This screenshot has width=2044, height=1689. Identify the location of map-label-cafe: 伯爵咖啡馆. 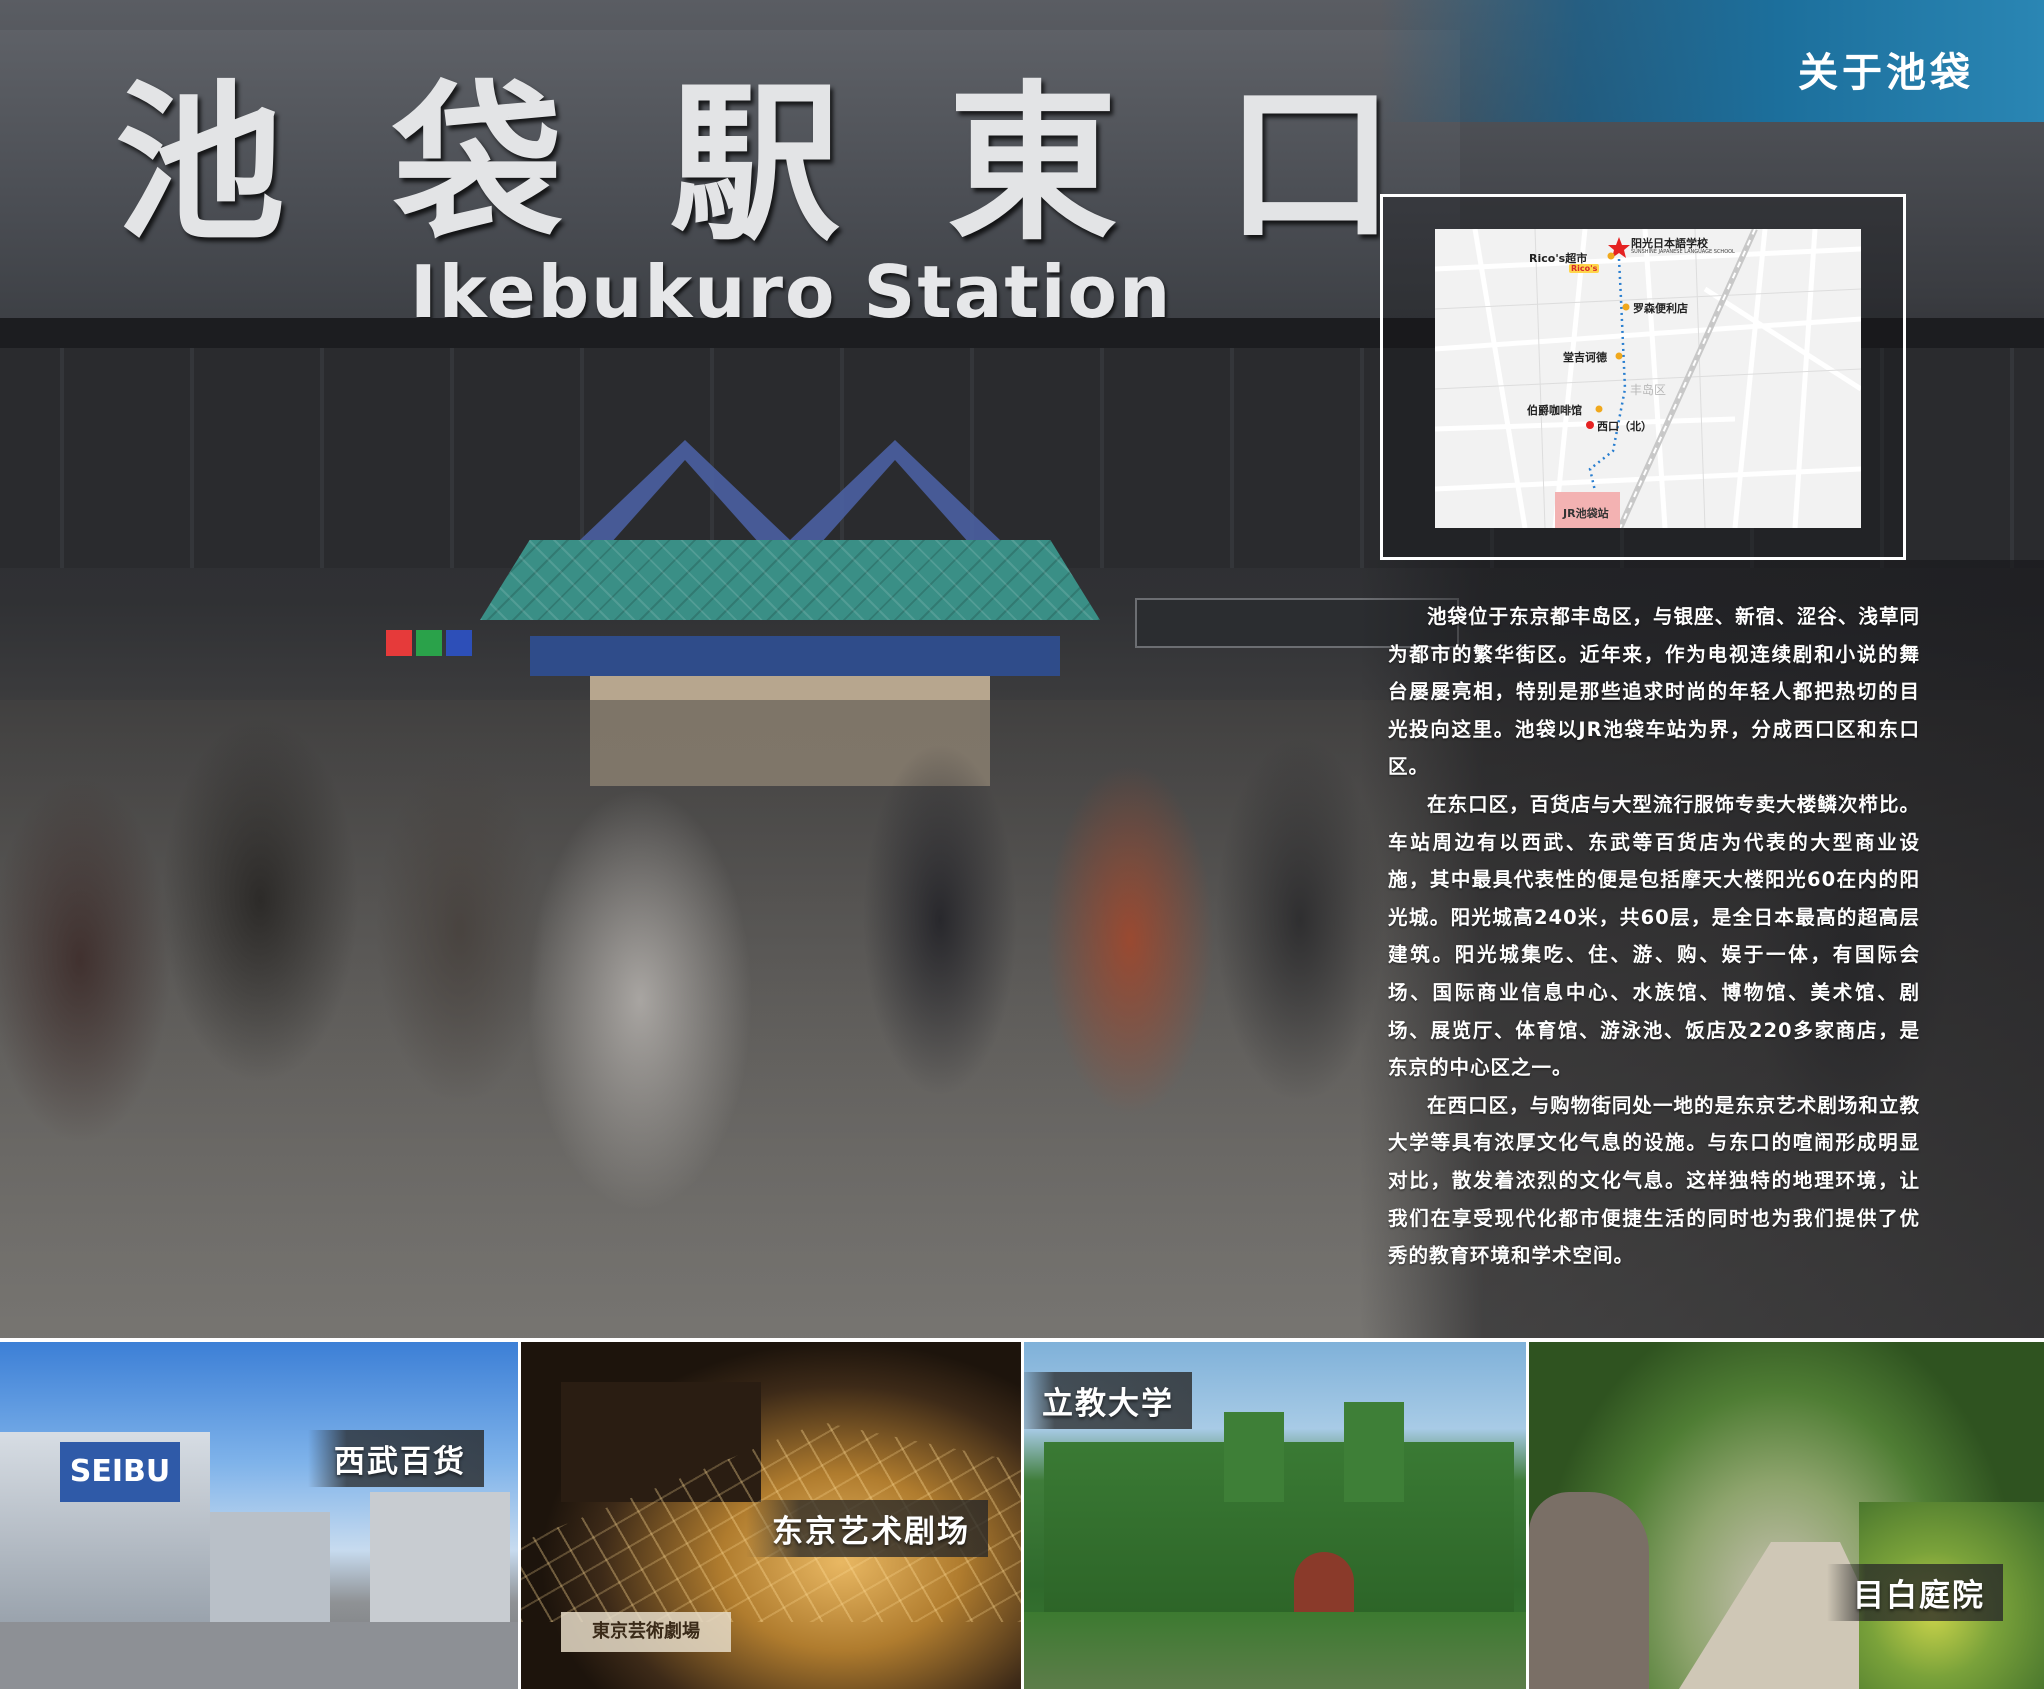
(1554, 410).